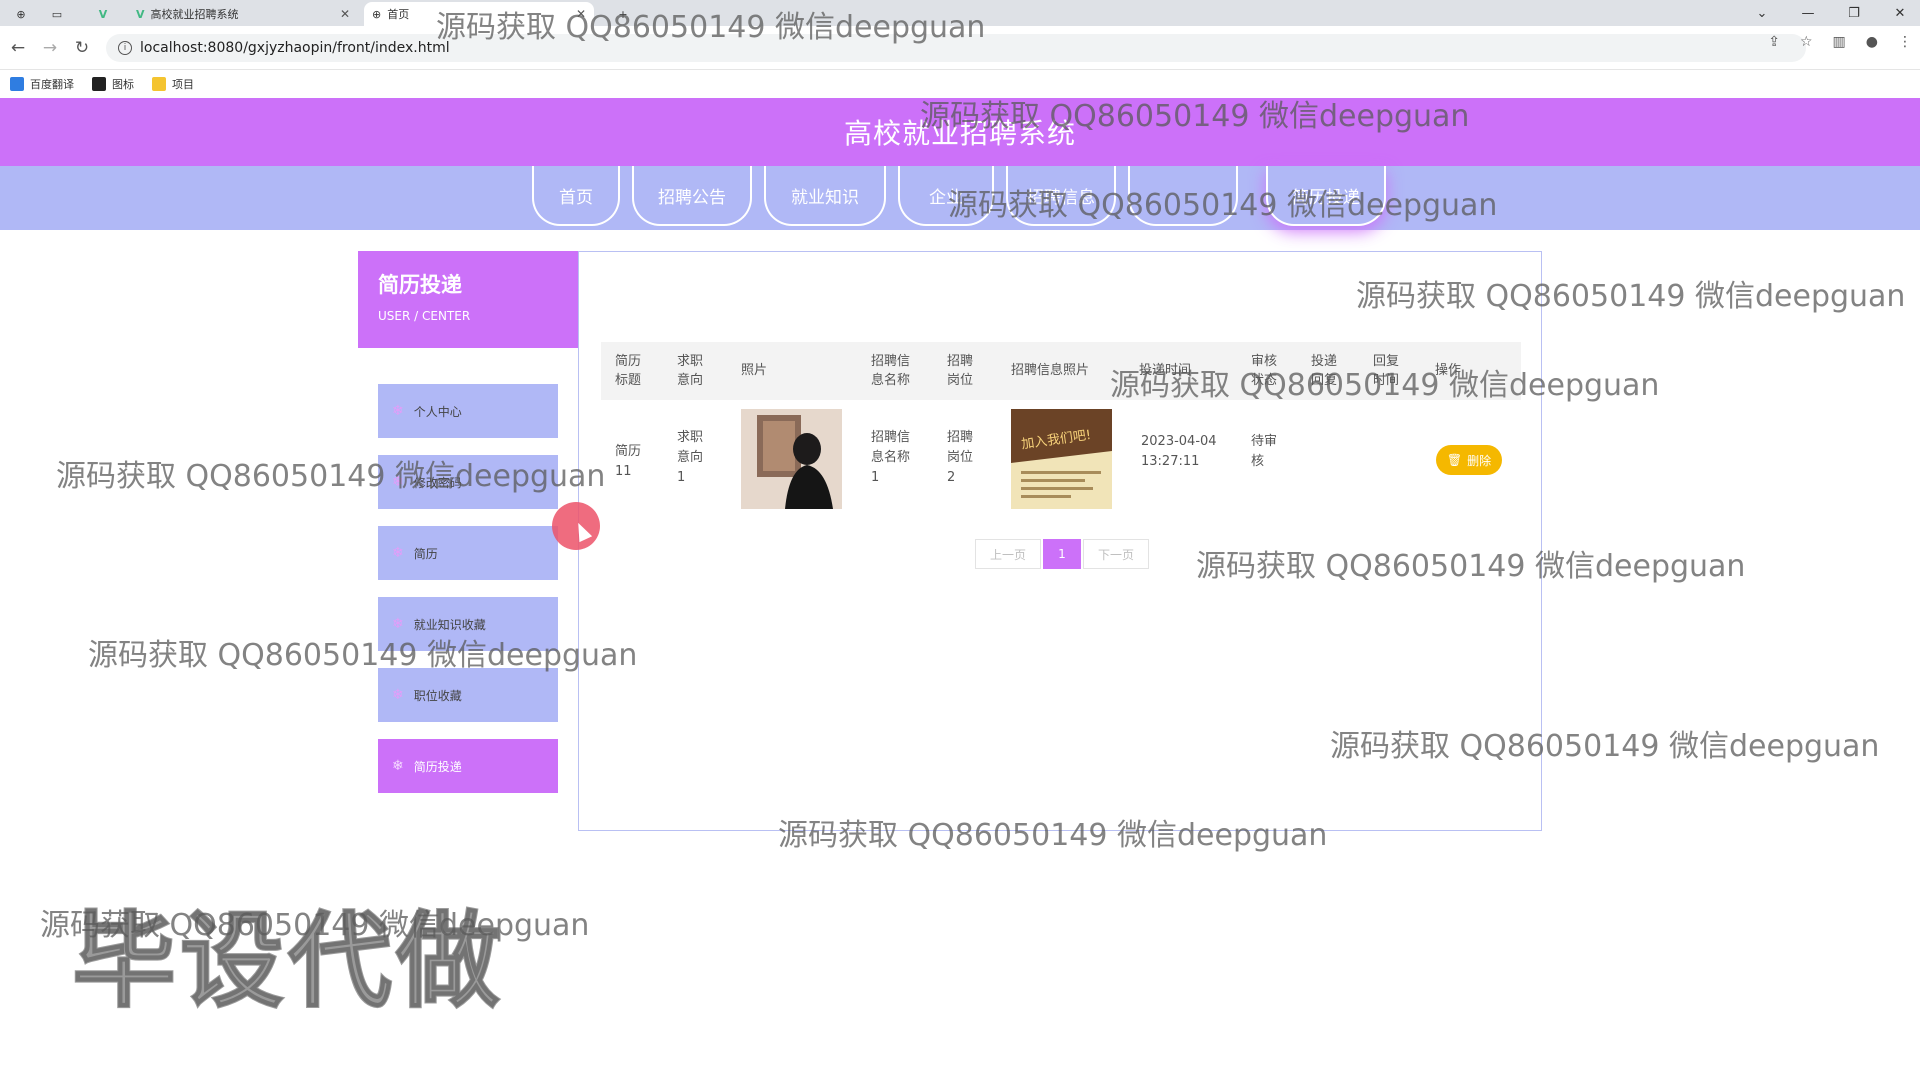  I want to click on tab-search-icon: ⌄, so click(1762, 13).